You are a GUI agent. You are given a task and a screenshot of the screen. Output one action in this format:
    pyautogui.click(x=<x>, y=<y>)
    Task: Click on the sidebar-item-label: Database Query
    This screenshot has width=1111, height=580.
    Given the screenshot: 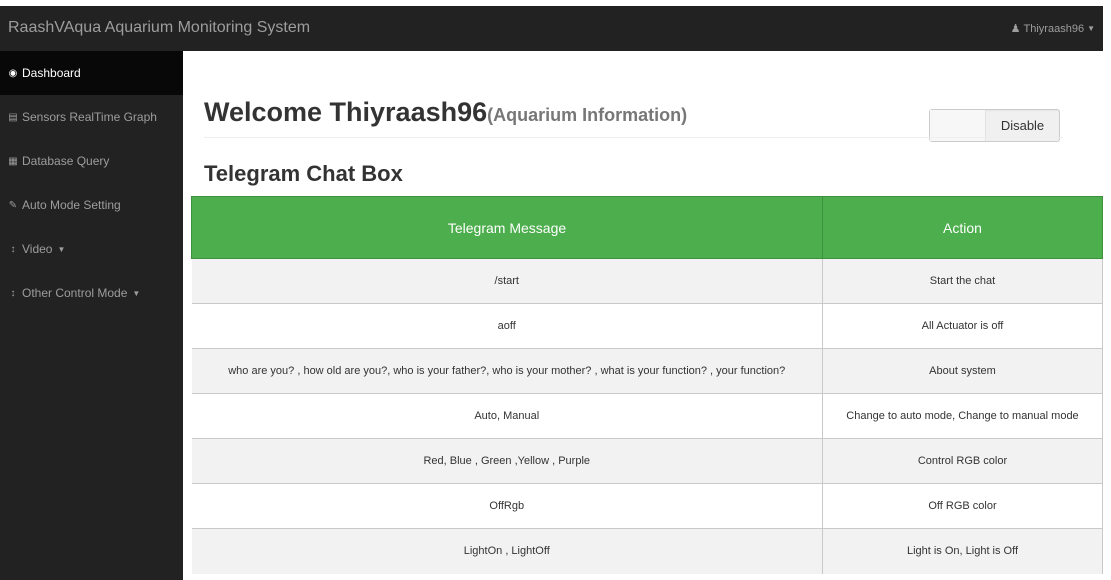 What is the action you would take?
    pyautogui.click(x=66, y=161)
    